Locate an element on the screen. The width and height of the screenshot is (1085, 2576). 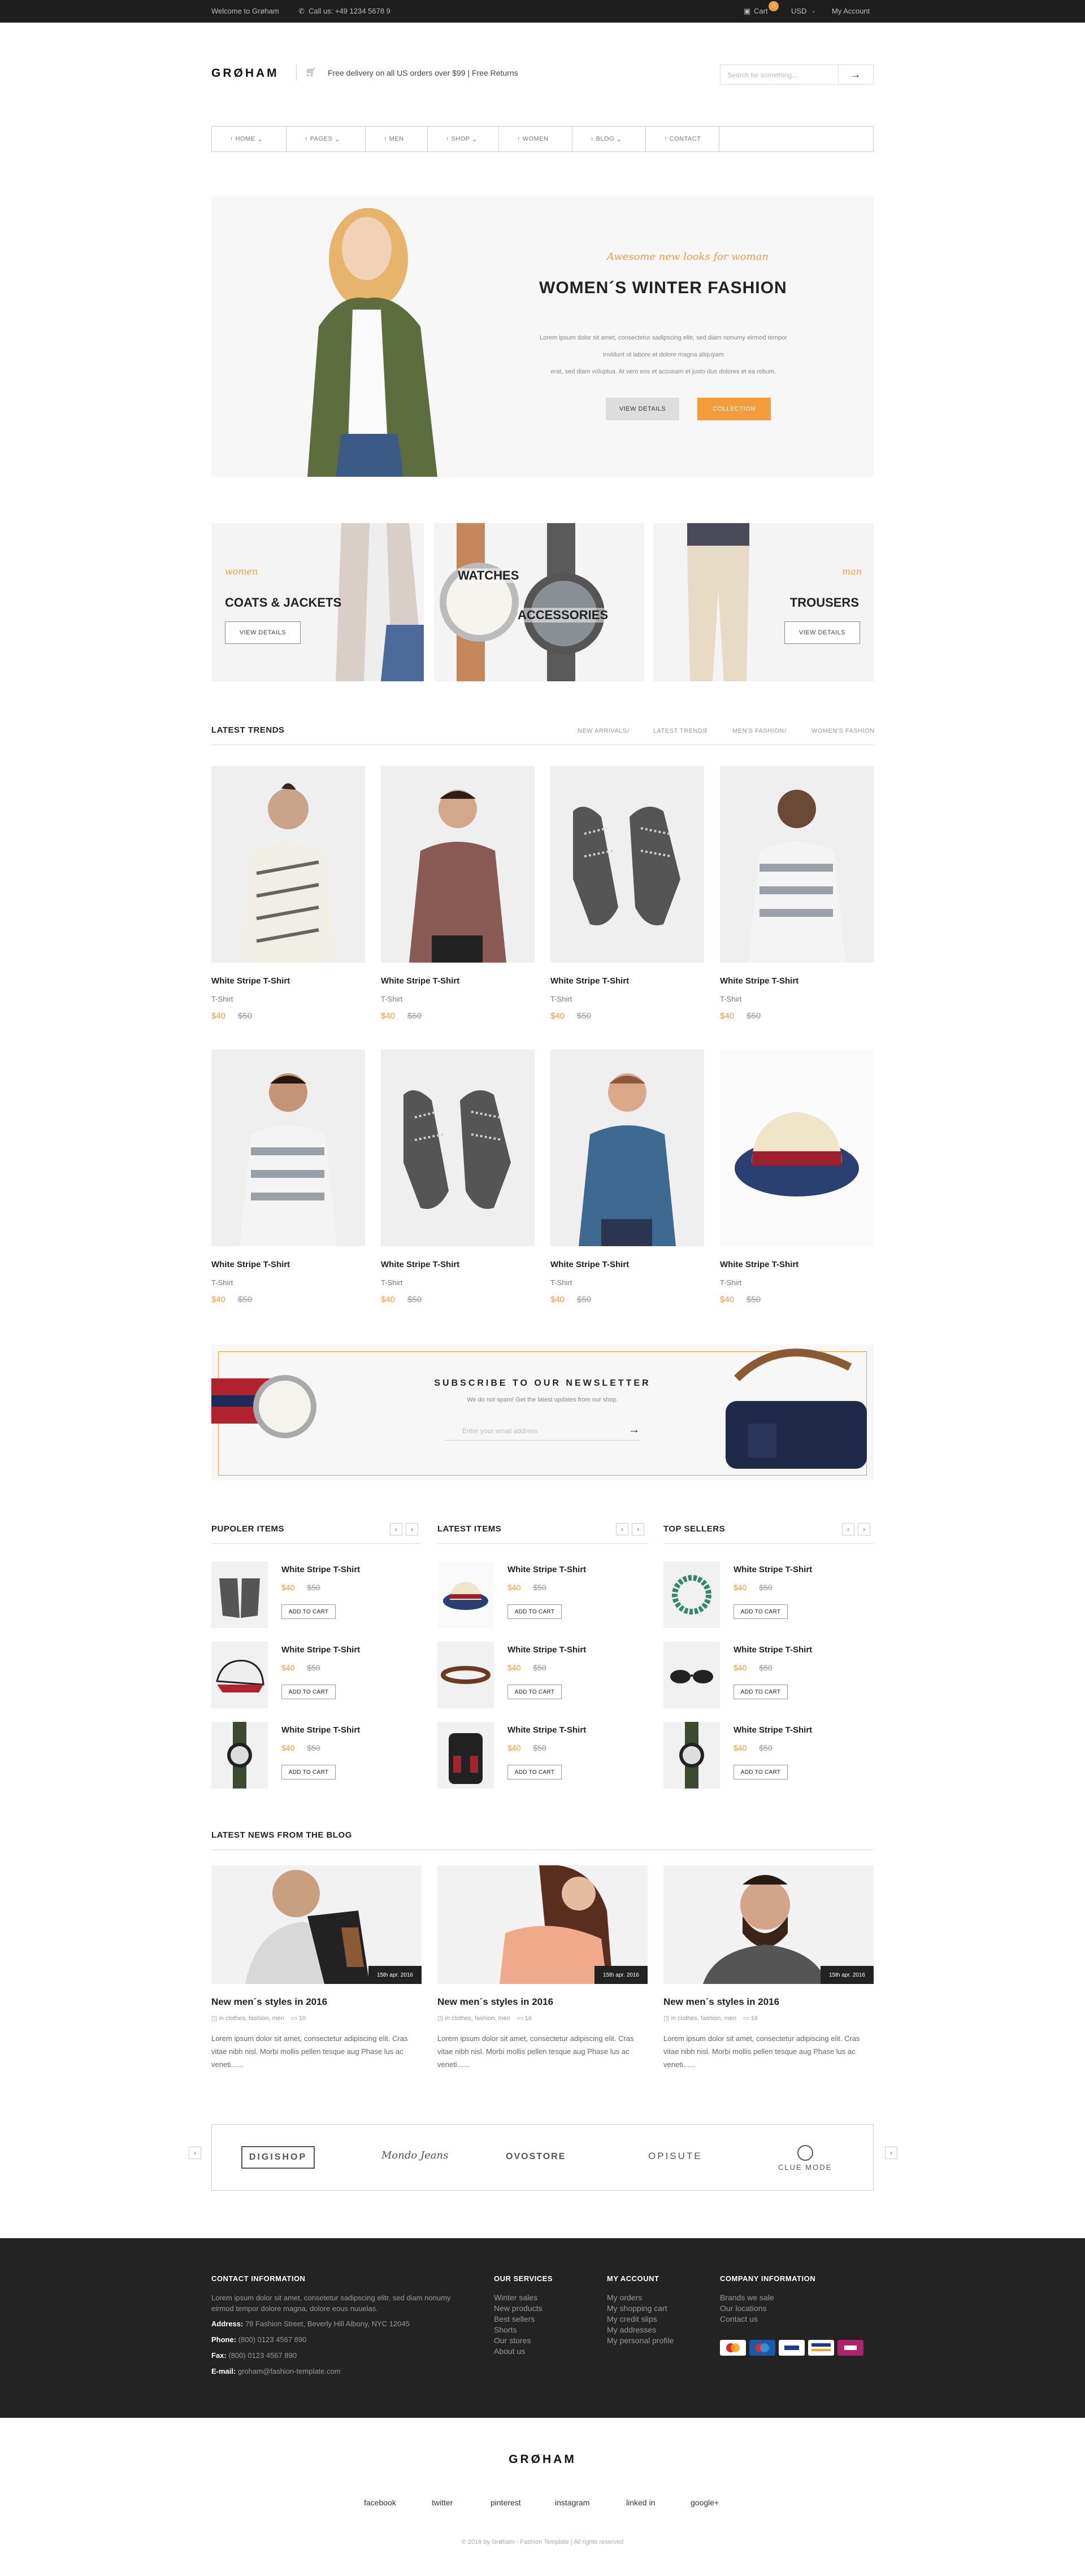
footer-link: About us is located at coordinates (518, 2351).